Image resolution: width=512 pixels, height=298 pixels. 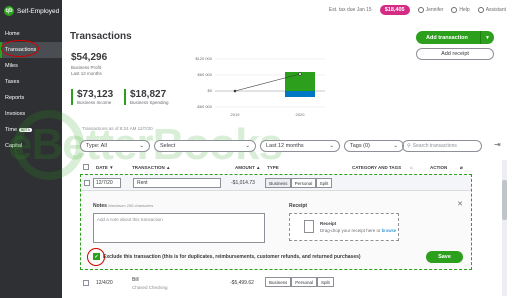 What do you see at coordinates (285, 146) in the screenshot?
I see `period-filter-label: Last 12 months` at bounding box center [285, 146].